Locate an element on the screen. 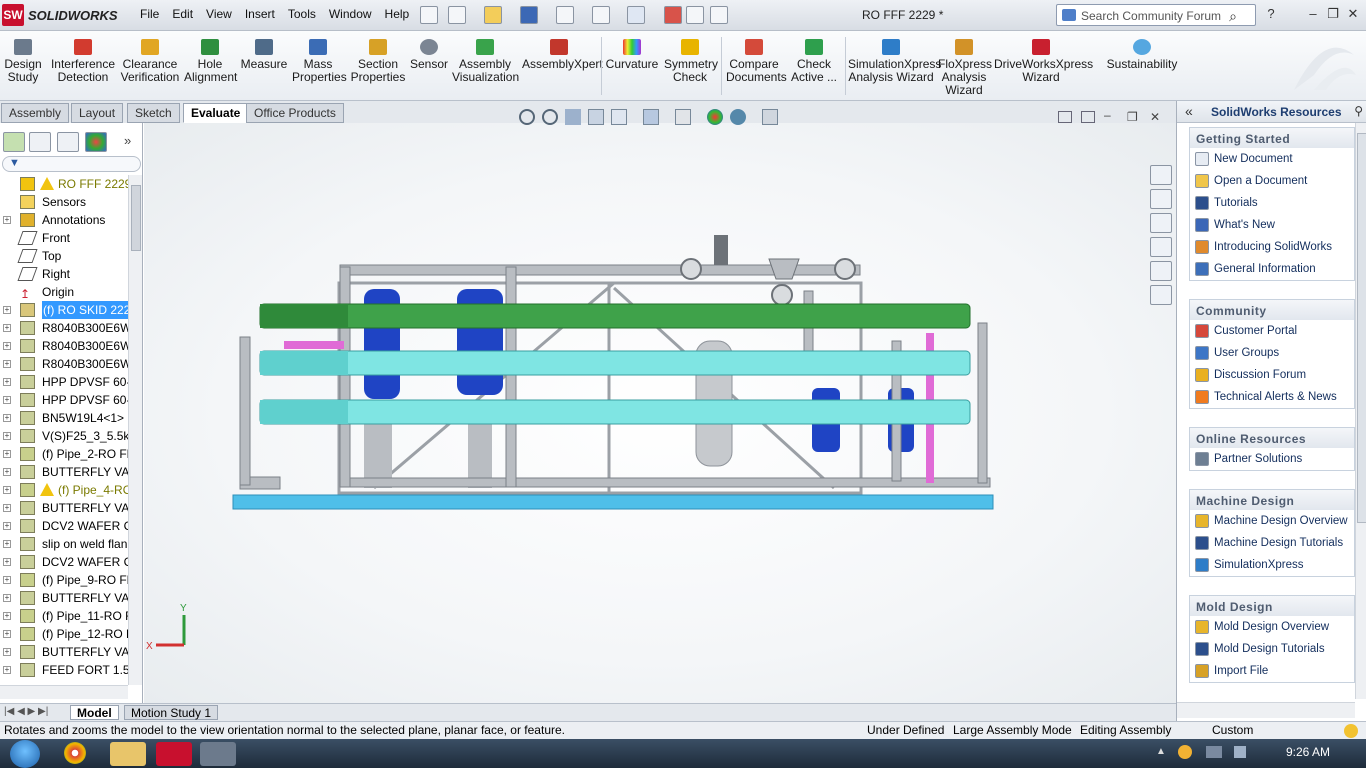 Image resolution: width=1366 pixels, height=768 pixels. minimize-icon: – is located at coordinates (1313, 14).